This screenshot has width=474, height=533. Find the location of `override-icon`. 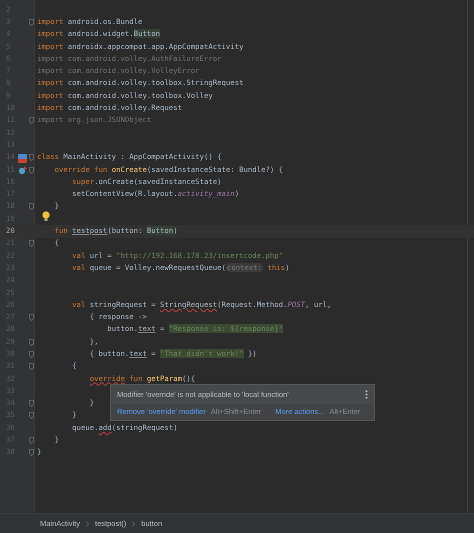

override-icon is located at coordinates (22, 170).